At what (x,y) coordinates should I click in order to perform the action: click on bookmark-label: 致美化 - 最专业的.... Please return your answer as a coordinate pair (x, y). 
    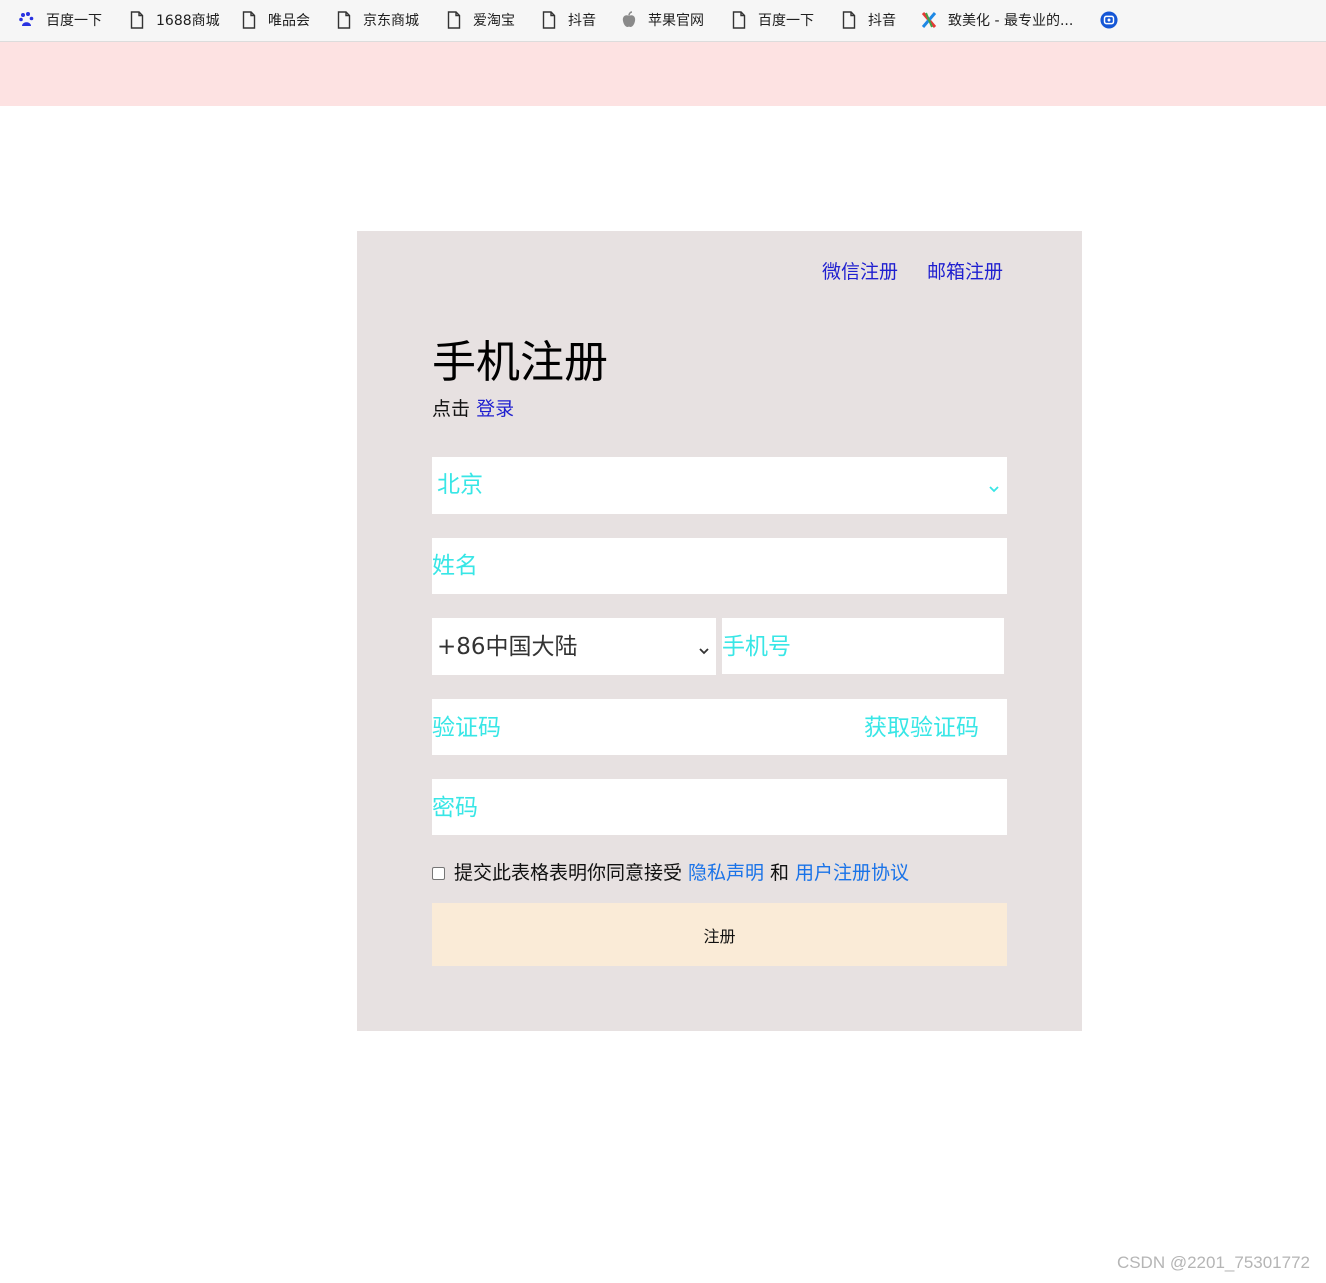
    Looking at the image, I should click on (1011, 21).